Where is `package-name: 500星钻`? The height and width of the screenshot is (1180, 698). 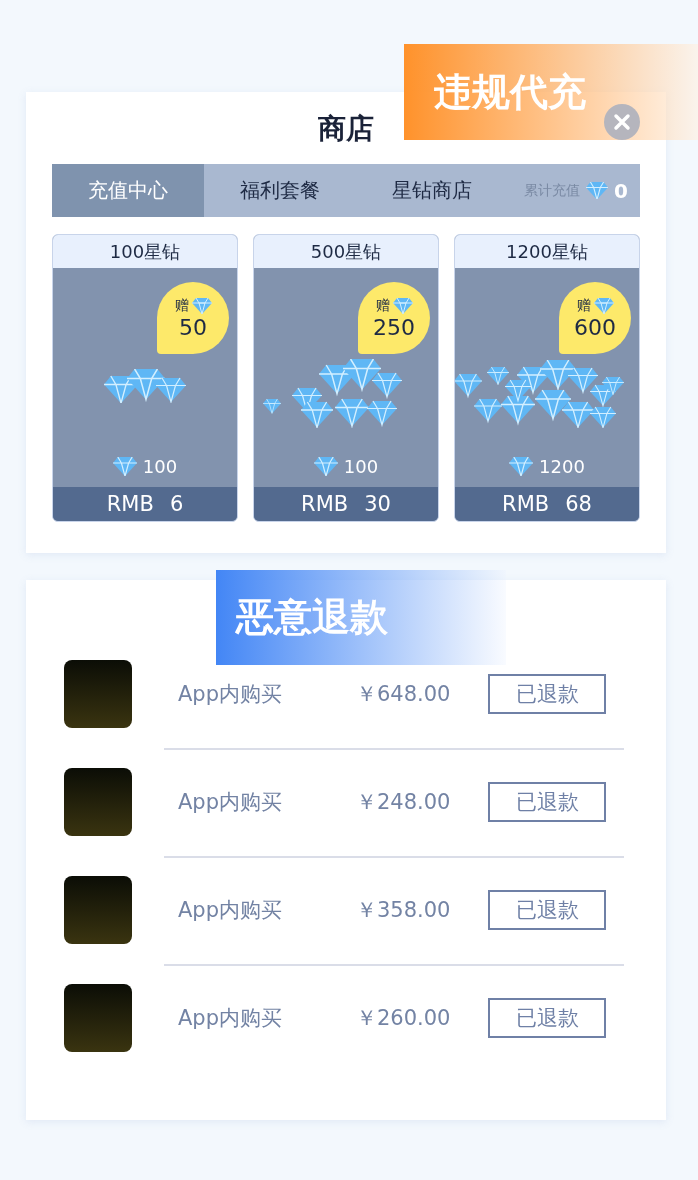
package-name: 500星钻 is located at coordinates (346, 251).